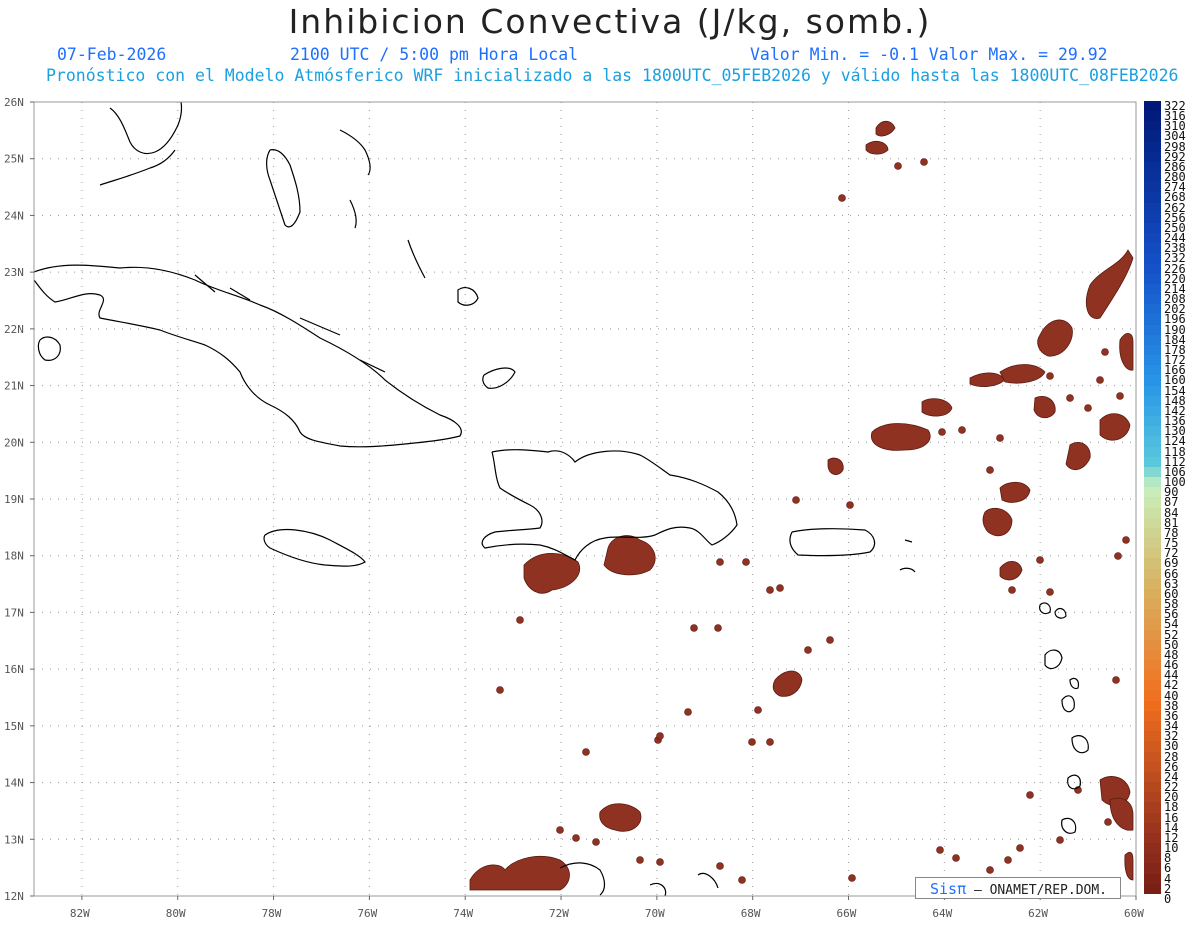  I want to click on lat-label: 20N, so click(14, 442).